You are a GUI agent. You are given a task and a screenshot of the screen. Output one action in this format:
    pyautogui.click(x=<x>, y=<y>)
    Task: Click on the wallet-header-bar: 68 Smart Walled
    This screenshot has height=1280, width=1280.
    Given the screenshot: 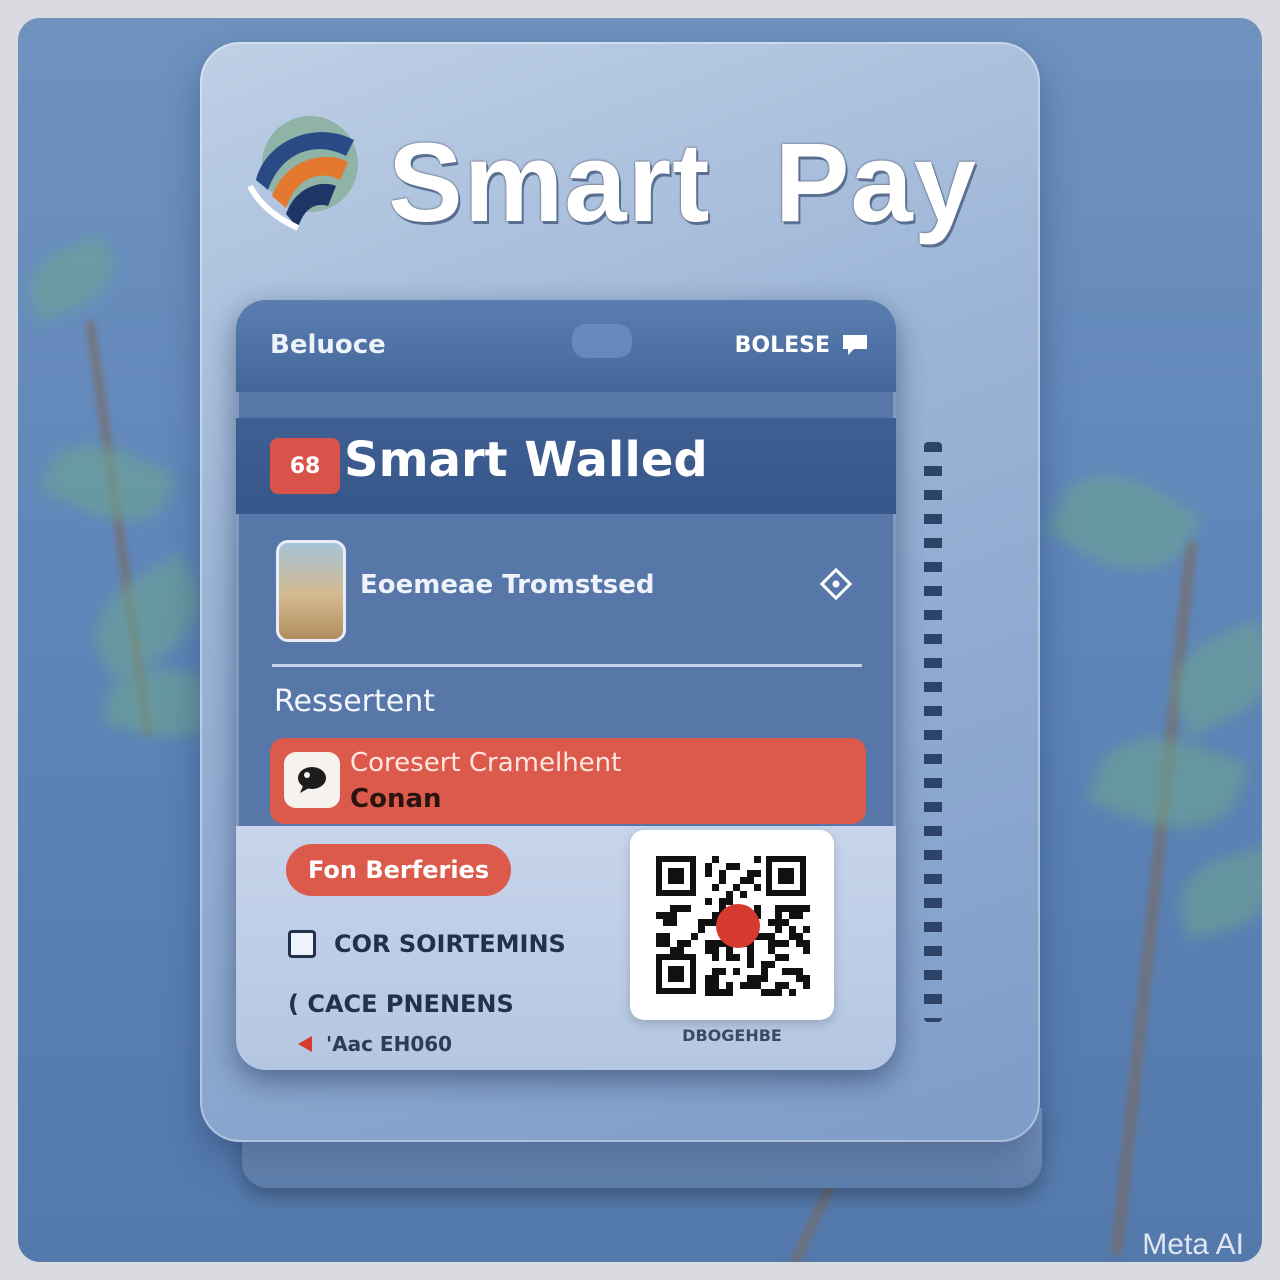 What is the action you would take?
    pyautogui.click(x=566, y=466)
    